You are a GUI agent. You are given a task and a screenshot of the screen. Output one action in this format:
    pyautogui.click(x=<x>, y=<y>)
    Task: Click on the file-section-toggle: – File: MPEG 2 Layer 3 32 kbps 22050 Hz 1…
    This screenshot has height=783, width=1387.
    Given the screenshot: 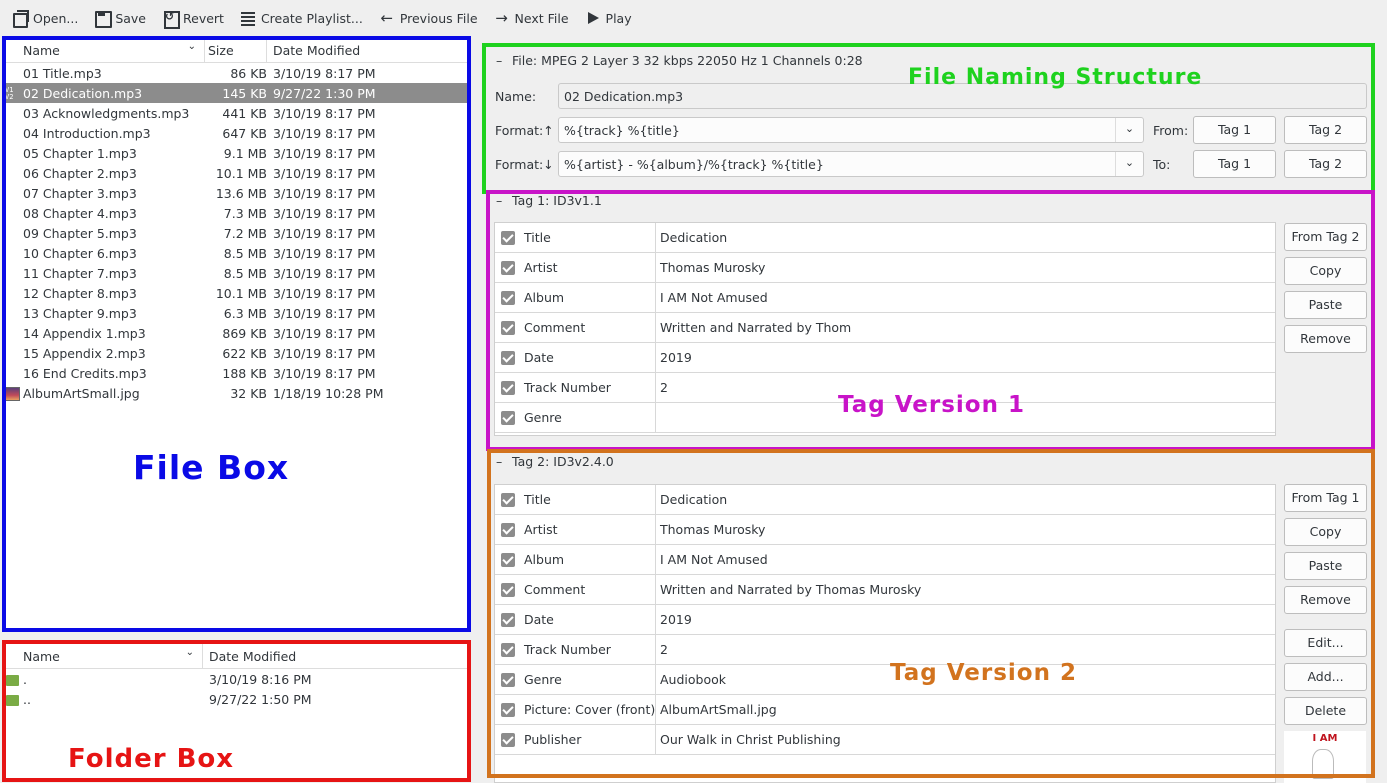 What is the action you would take?
    pyautogui.click(x=679, y=60)
    